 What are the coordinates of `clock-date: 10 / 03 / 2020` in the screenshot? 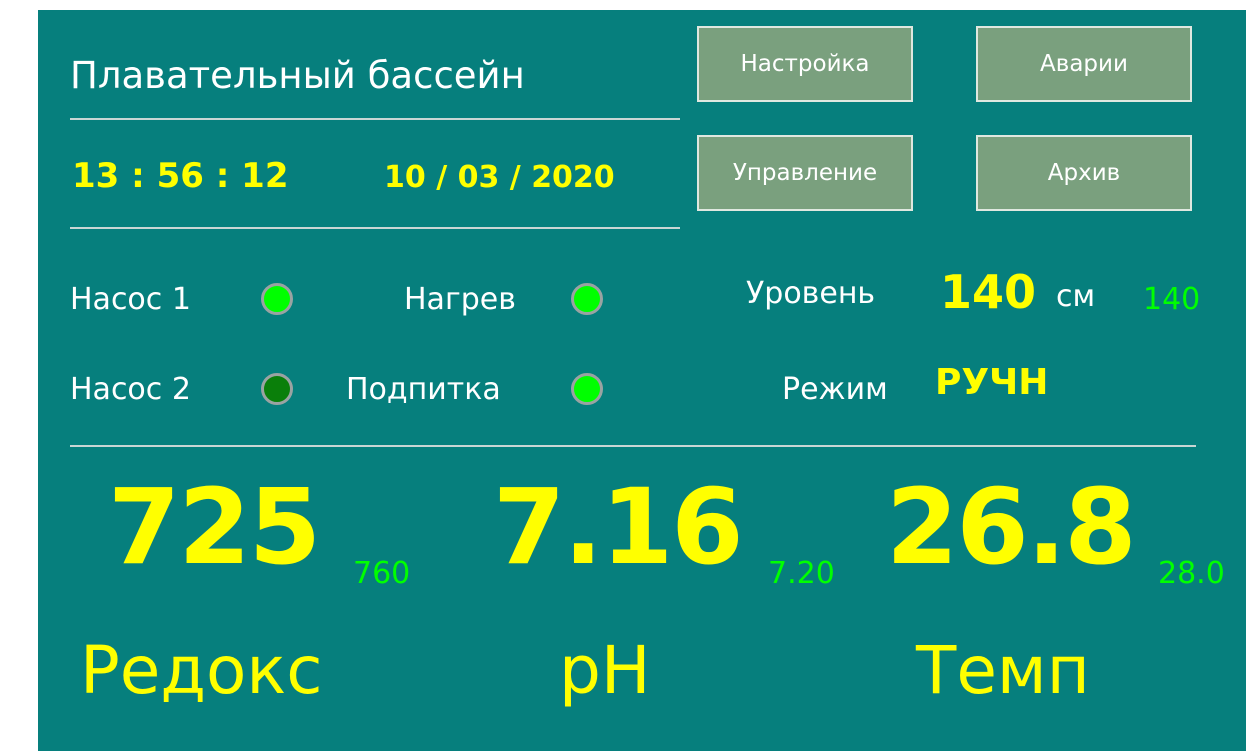 It's located at (499, 177).